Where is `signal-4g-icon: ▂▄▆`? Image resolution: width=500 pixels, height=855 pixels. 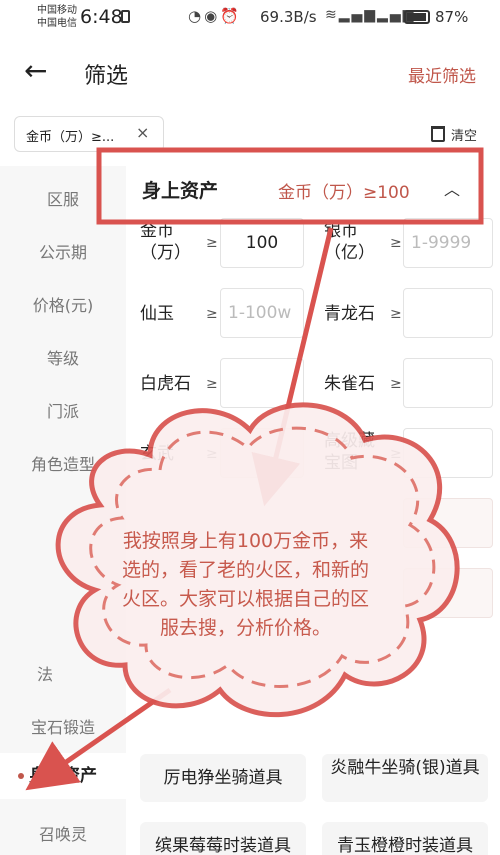 signal-4g-icon: ▂▄▆ is located at coordinates (358, 15).